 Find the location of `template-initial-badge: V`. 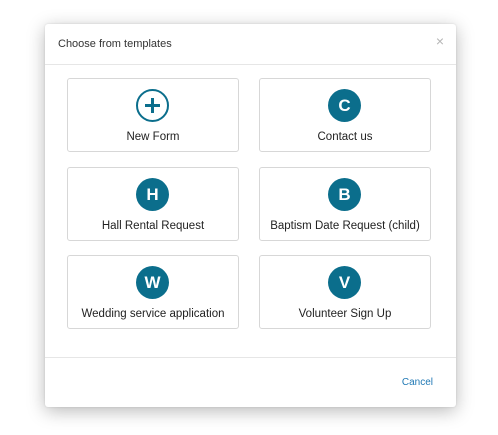

template-initial-badge: V is located at coordinates (344, 282).